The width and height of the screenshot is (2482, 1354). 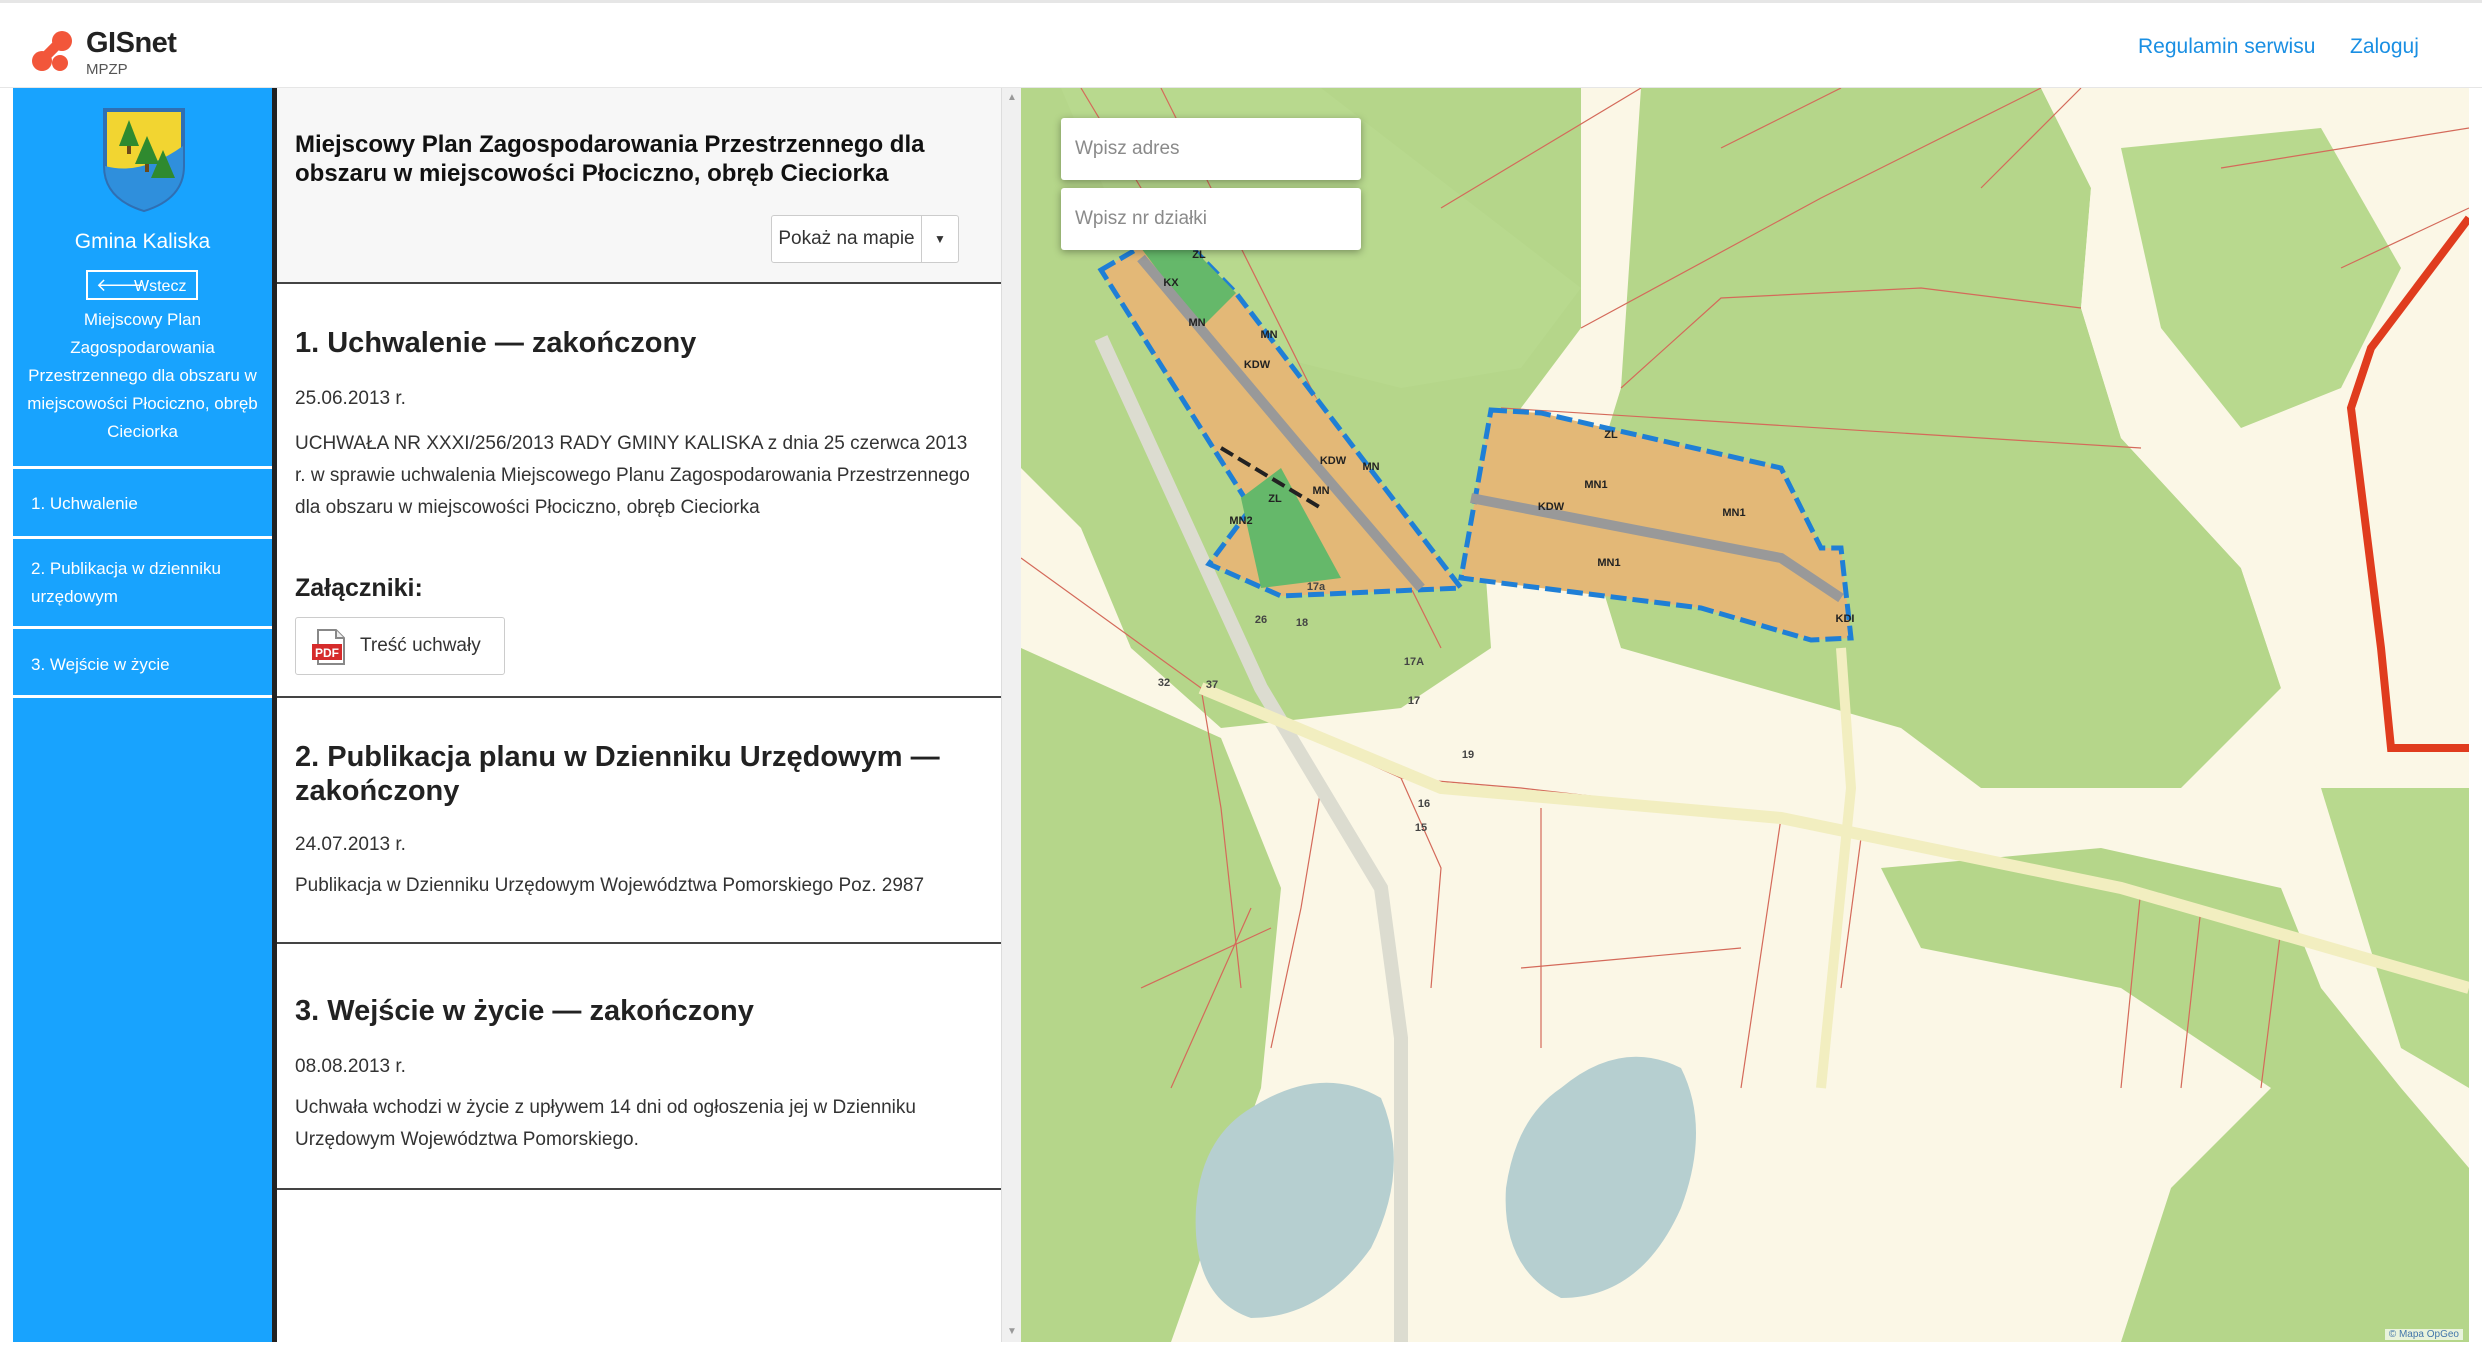 What do you see at coordinates (2226, 47) in the screenshot?
I see `terms-link: Regulamin serwisu` at bounding box center [2226, 47].